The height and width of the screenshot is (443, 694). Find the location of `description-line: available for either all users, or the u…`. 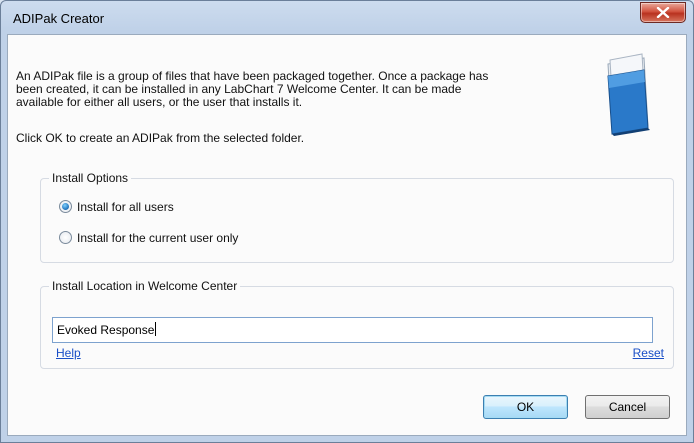

description-line: available for either all users, or the u… is located at coordinates (159, 102).